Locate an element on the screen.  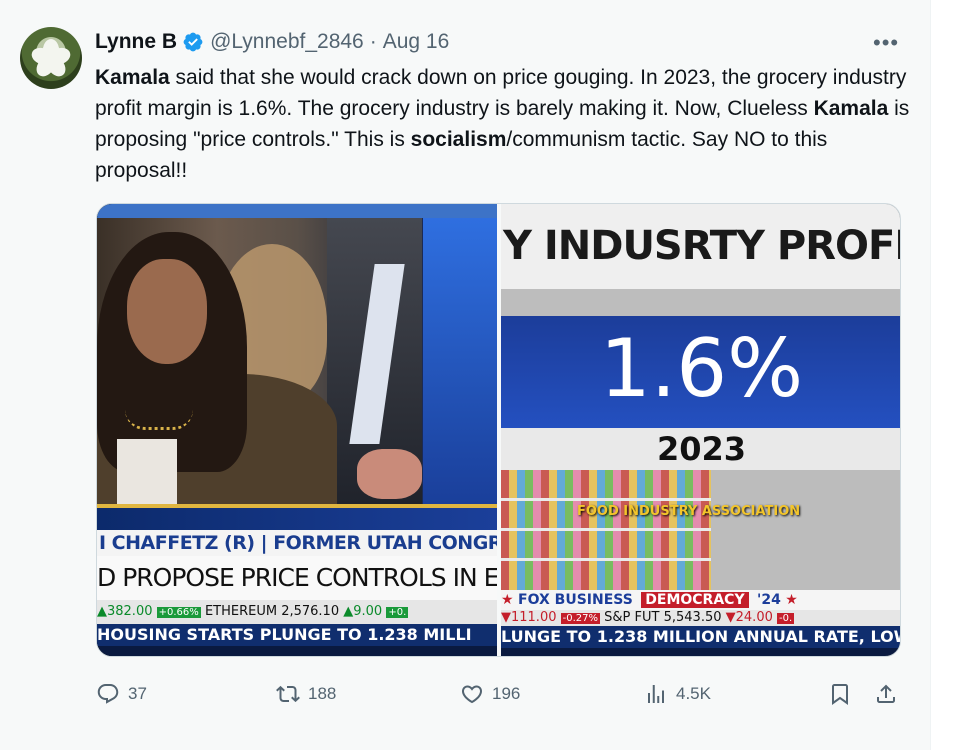
graphic-year: 2023 is located at coordinates (700, 449).